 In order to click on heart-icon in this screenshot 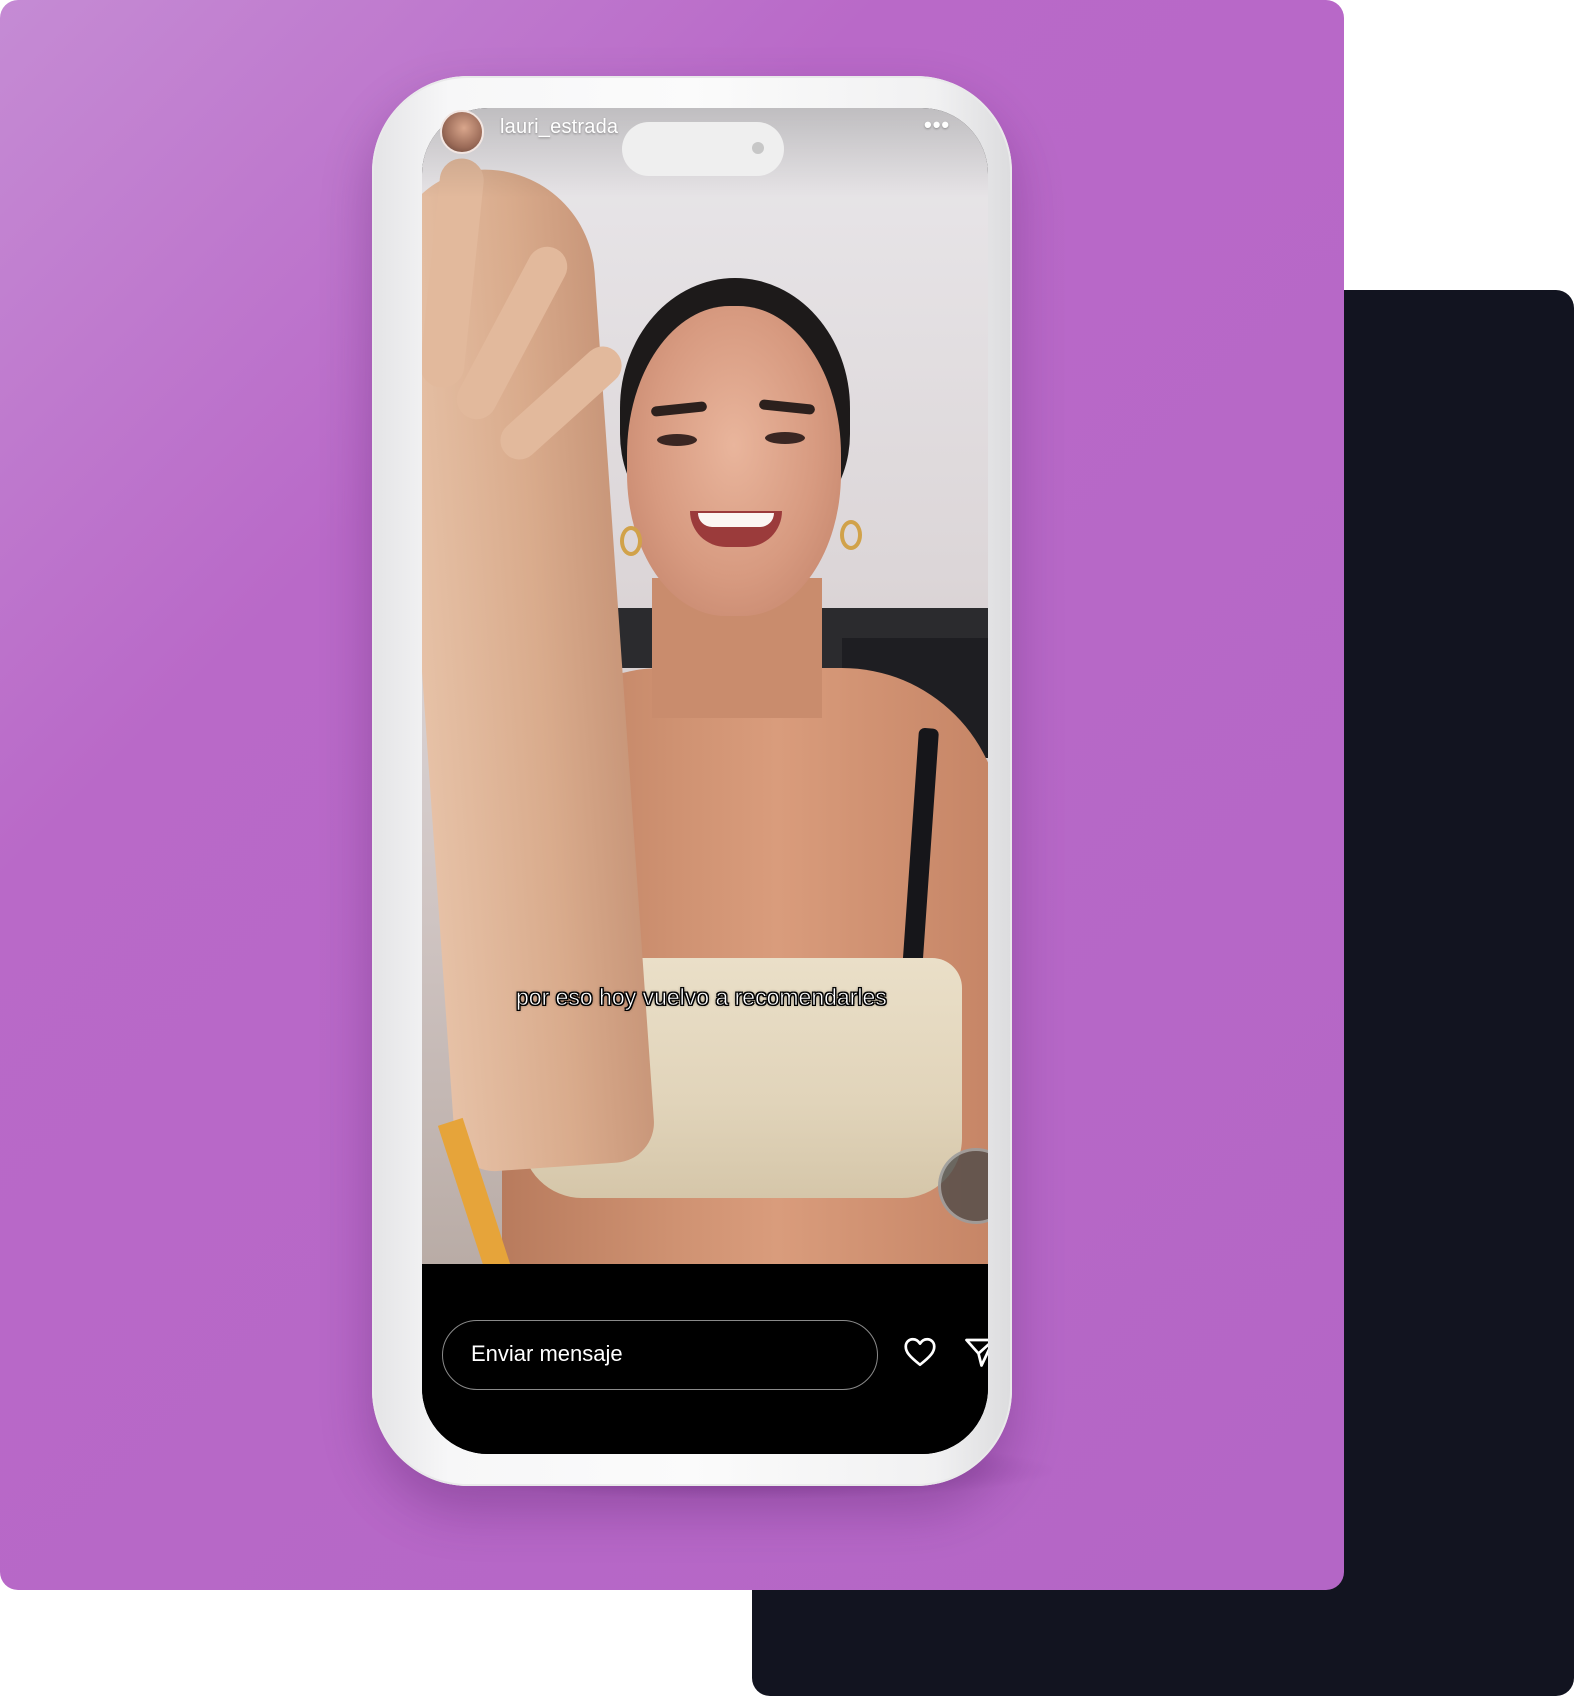, I will do `click(920, 1352)`.